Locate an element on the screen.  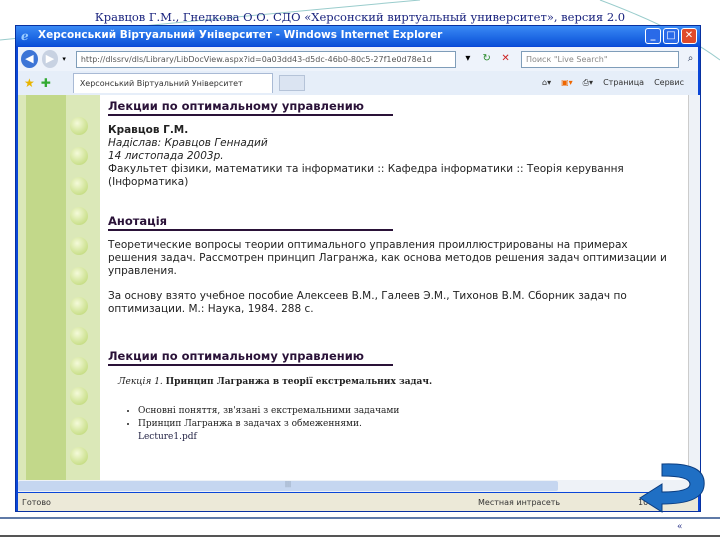
refresh-icon: ↻ is located at coordinates (486, 59).